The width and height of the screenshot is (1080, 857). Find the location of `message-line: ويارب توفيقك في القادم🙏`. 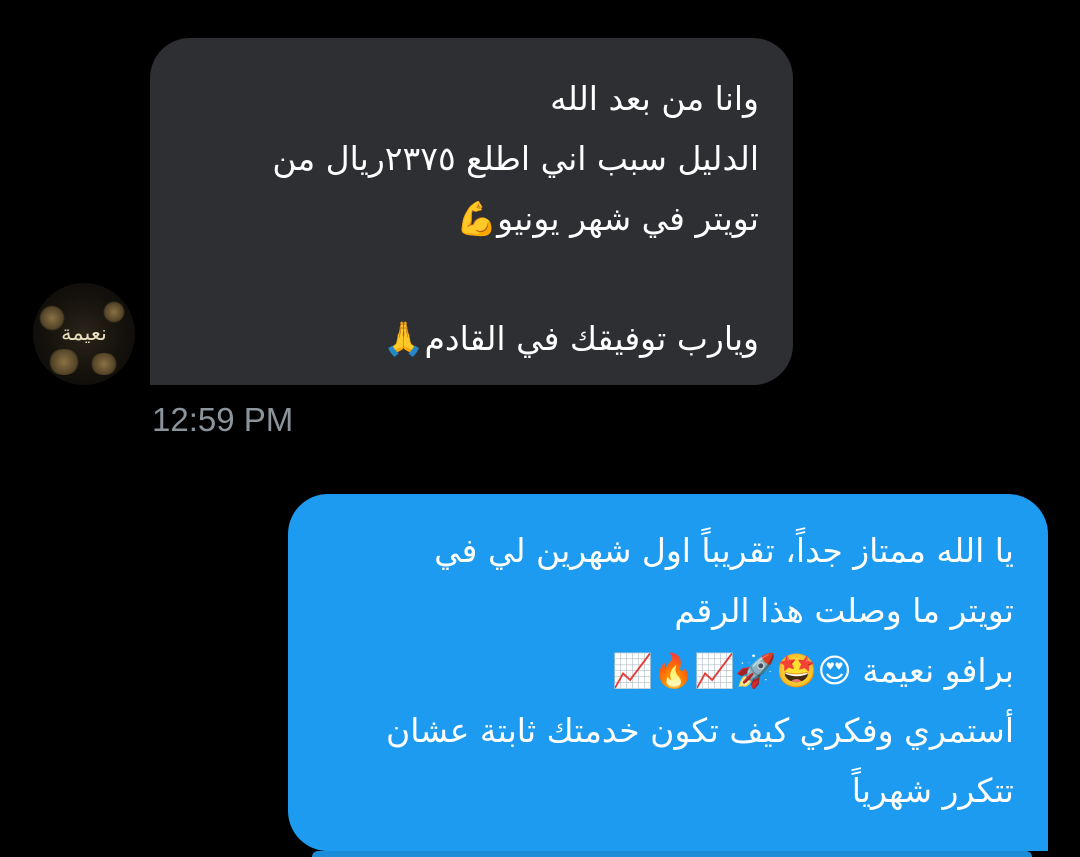

message-line: ويارب توفيقك في القادم🙏 is located at coordinates (571, 338).